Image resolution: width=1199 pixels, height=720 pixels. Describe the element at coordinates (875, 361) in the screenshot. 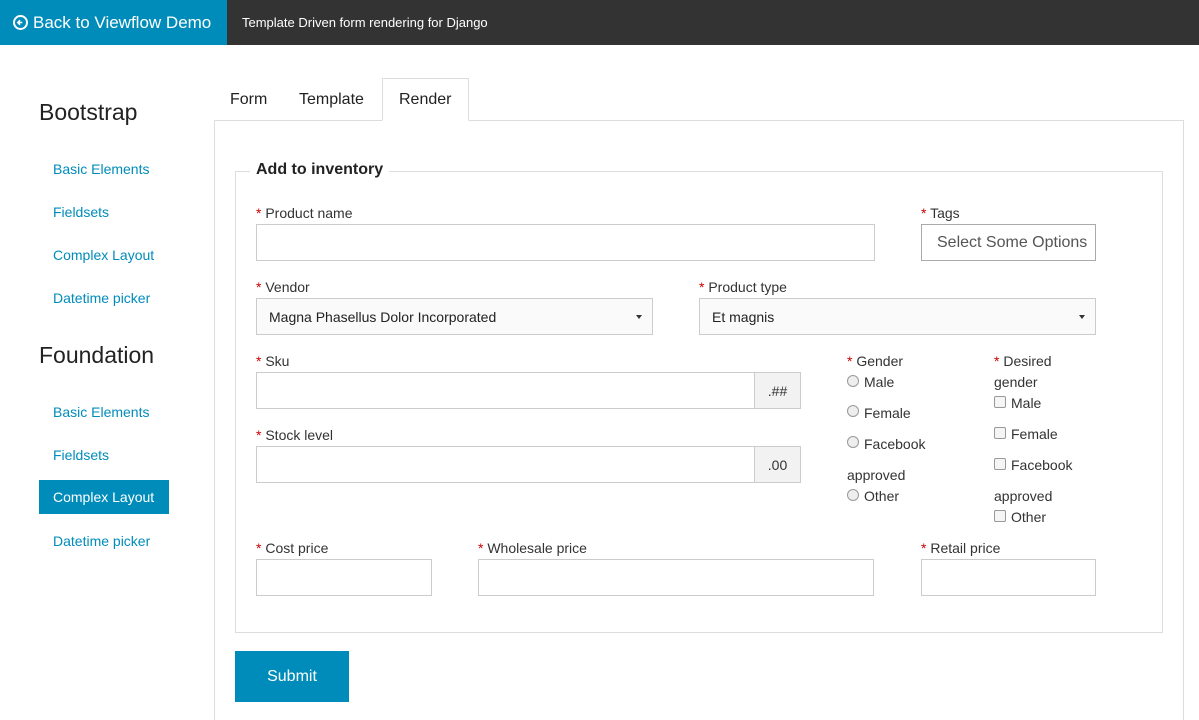

I see `gender-label: * Gender` at that location.